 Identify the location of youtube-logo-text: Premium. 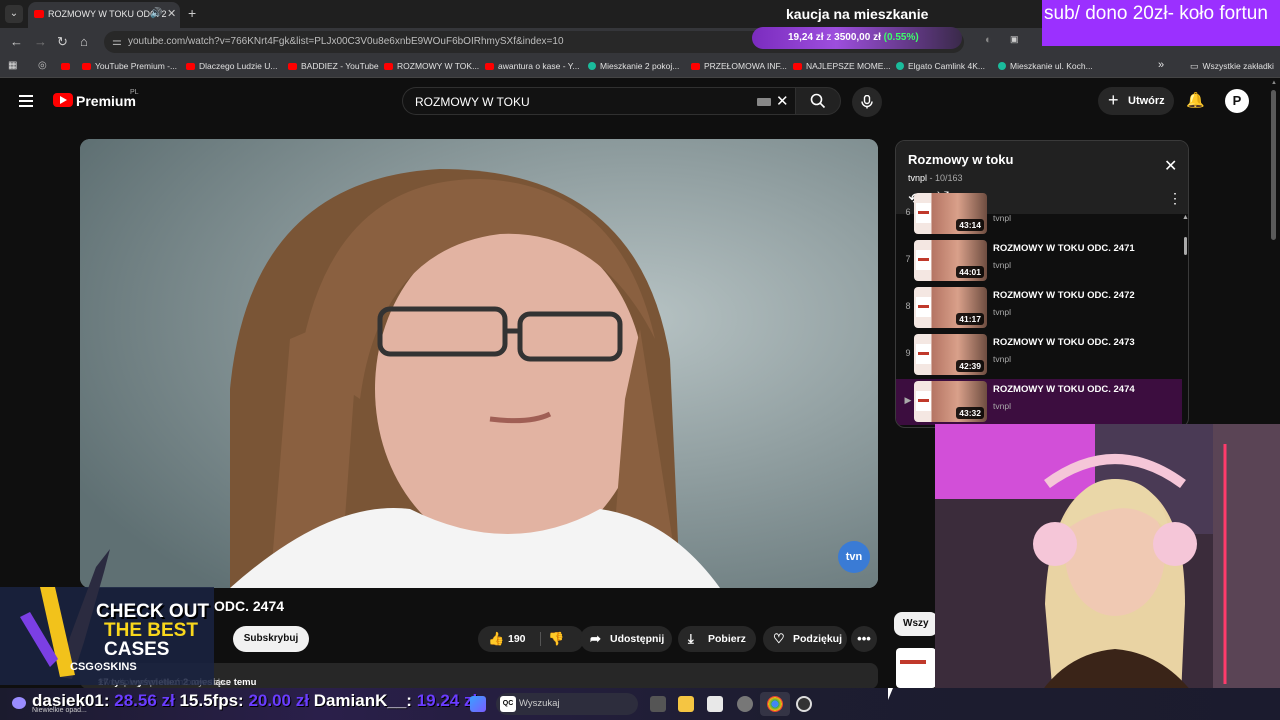
(106, 101).